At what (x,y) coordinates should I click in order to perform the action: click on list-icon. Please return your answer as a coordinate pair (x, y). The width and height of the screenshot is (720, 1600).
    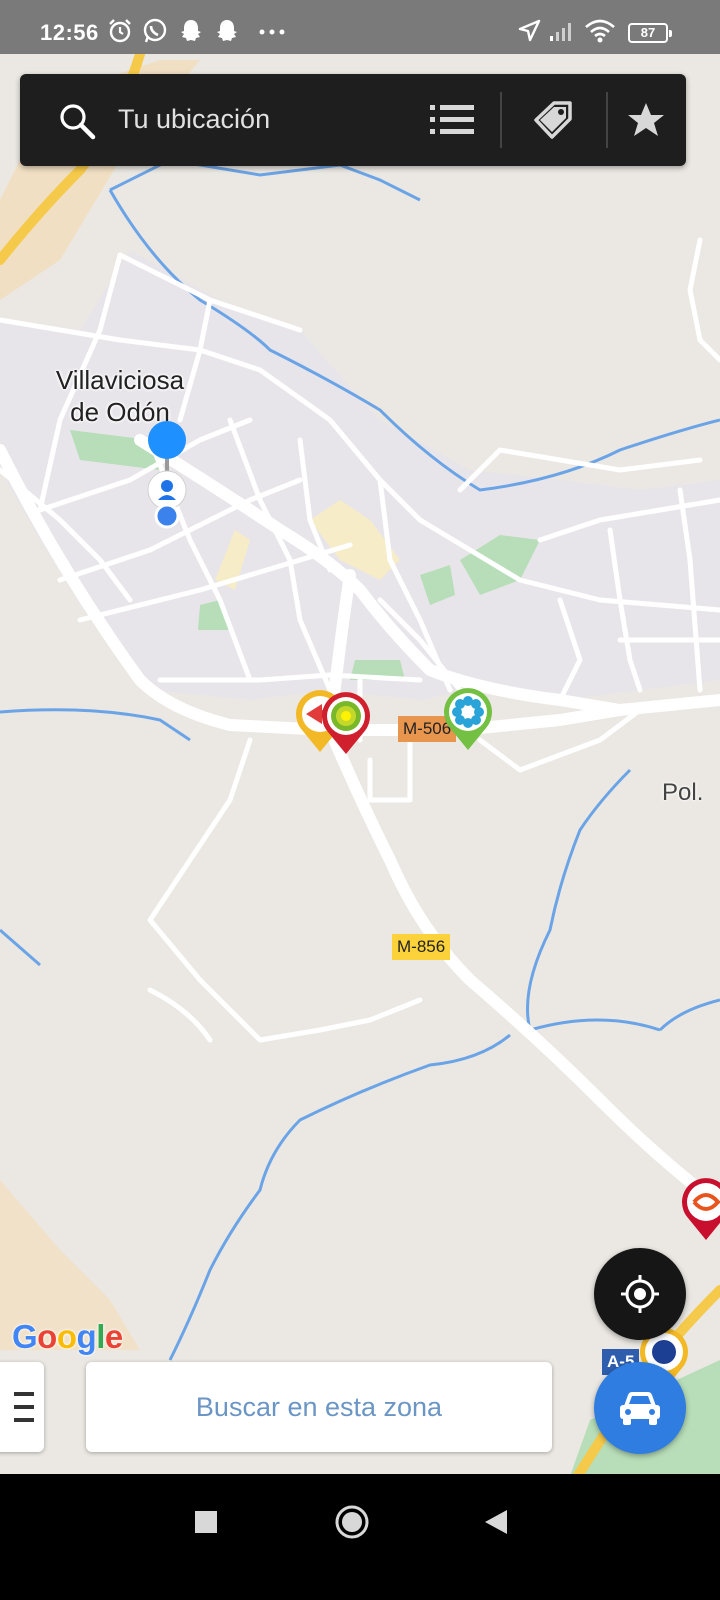
    Looking at the image, I should click on (452, 119).